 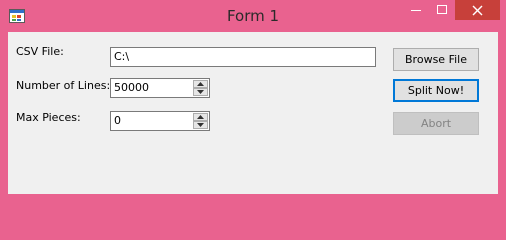 I want to click on max-pieces-value: 0, so click(x=117, y=120).